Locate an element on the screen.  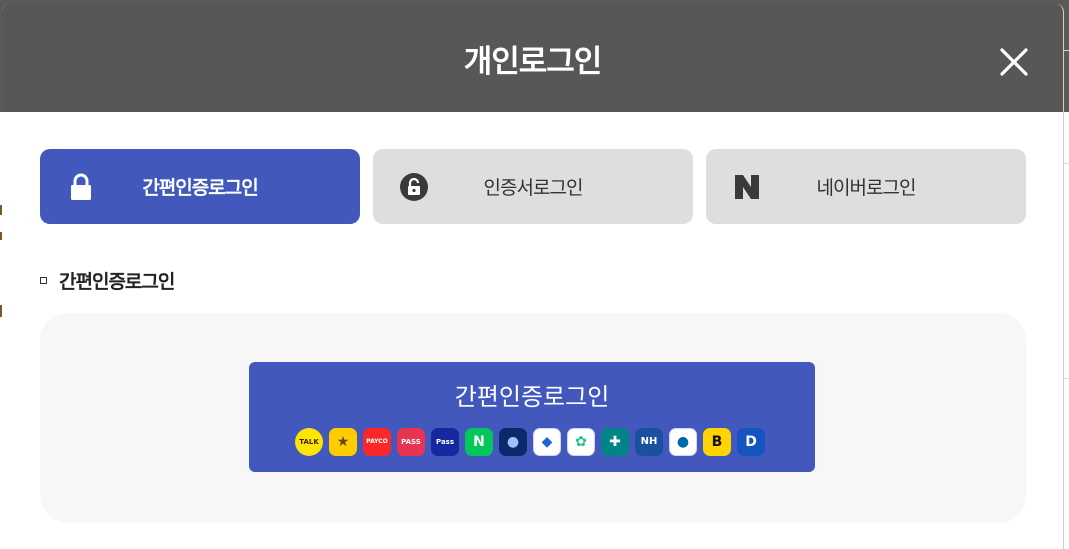
tab-certificate-login: 인증서로그인 is located at coordinates (533, 186).